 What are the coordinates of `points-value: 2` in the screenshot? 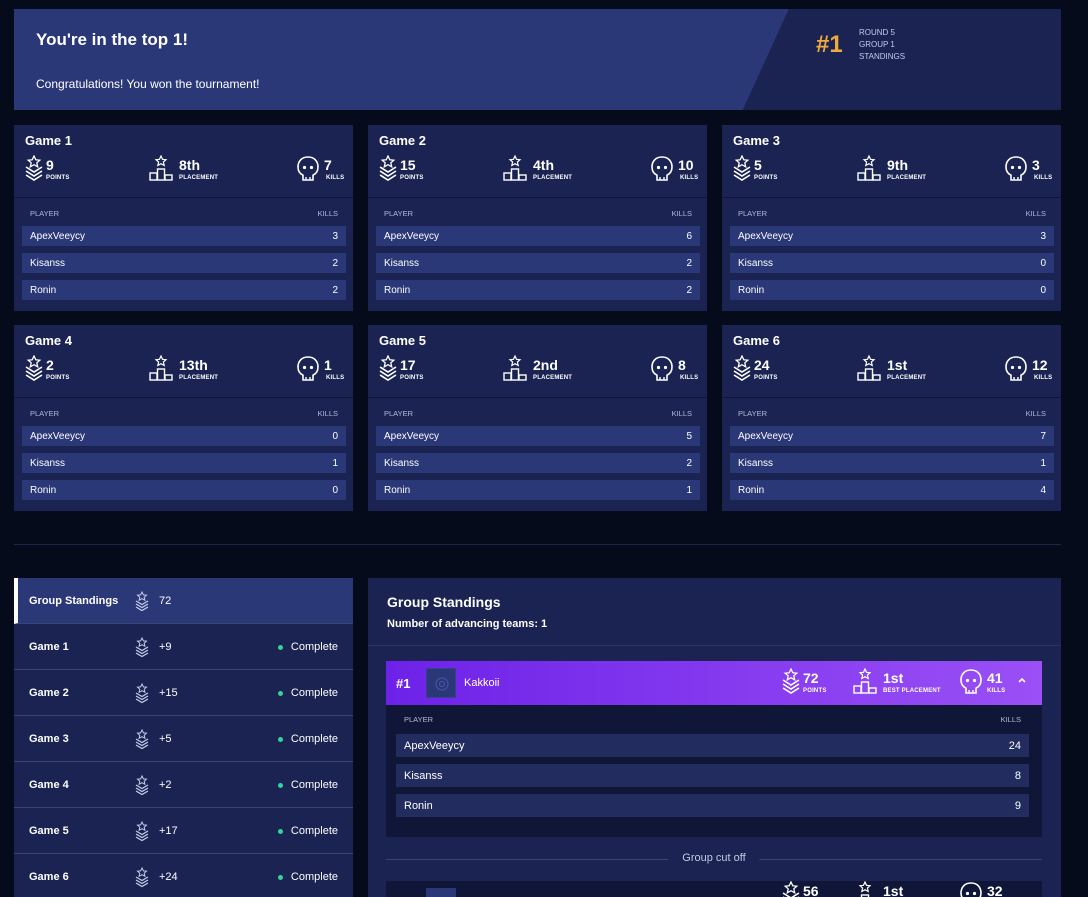 It's located at (50, 365).